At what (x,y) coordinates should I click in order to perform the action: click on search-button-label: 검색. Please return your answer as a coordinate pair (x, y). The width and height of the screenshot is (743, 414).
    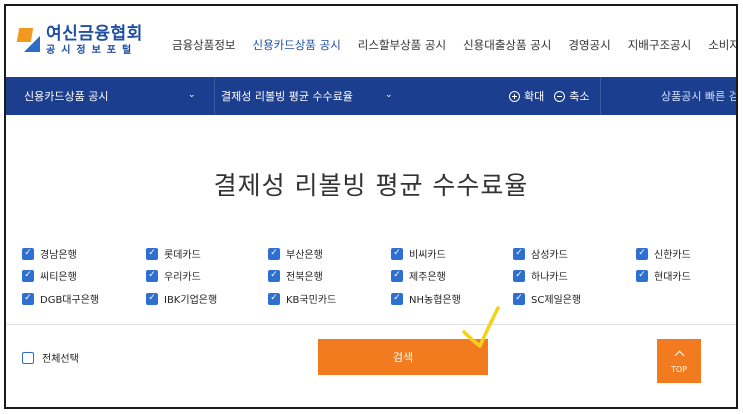
    Looking at the image, I should click on (403, 357).